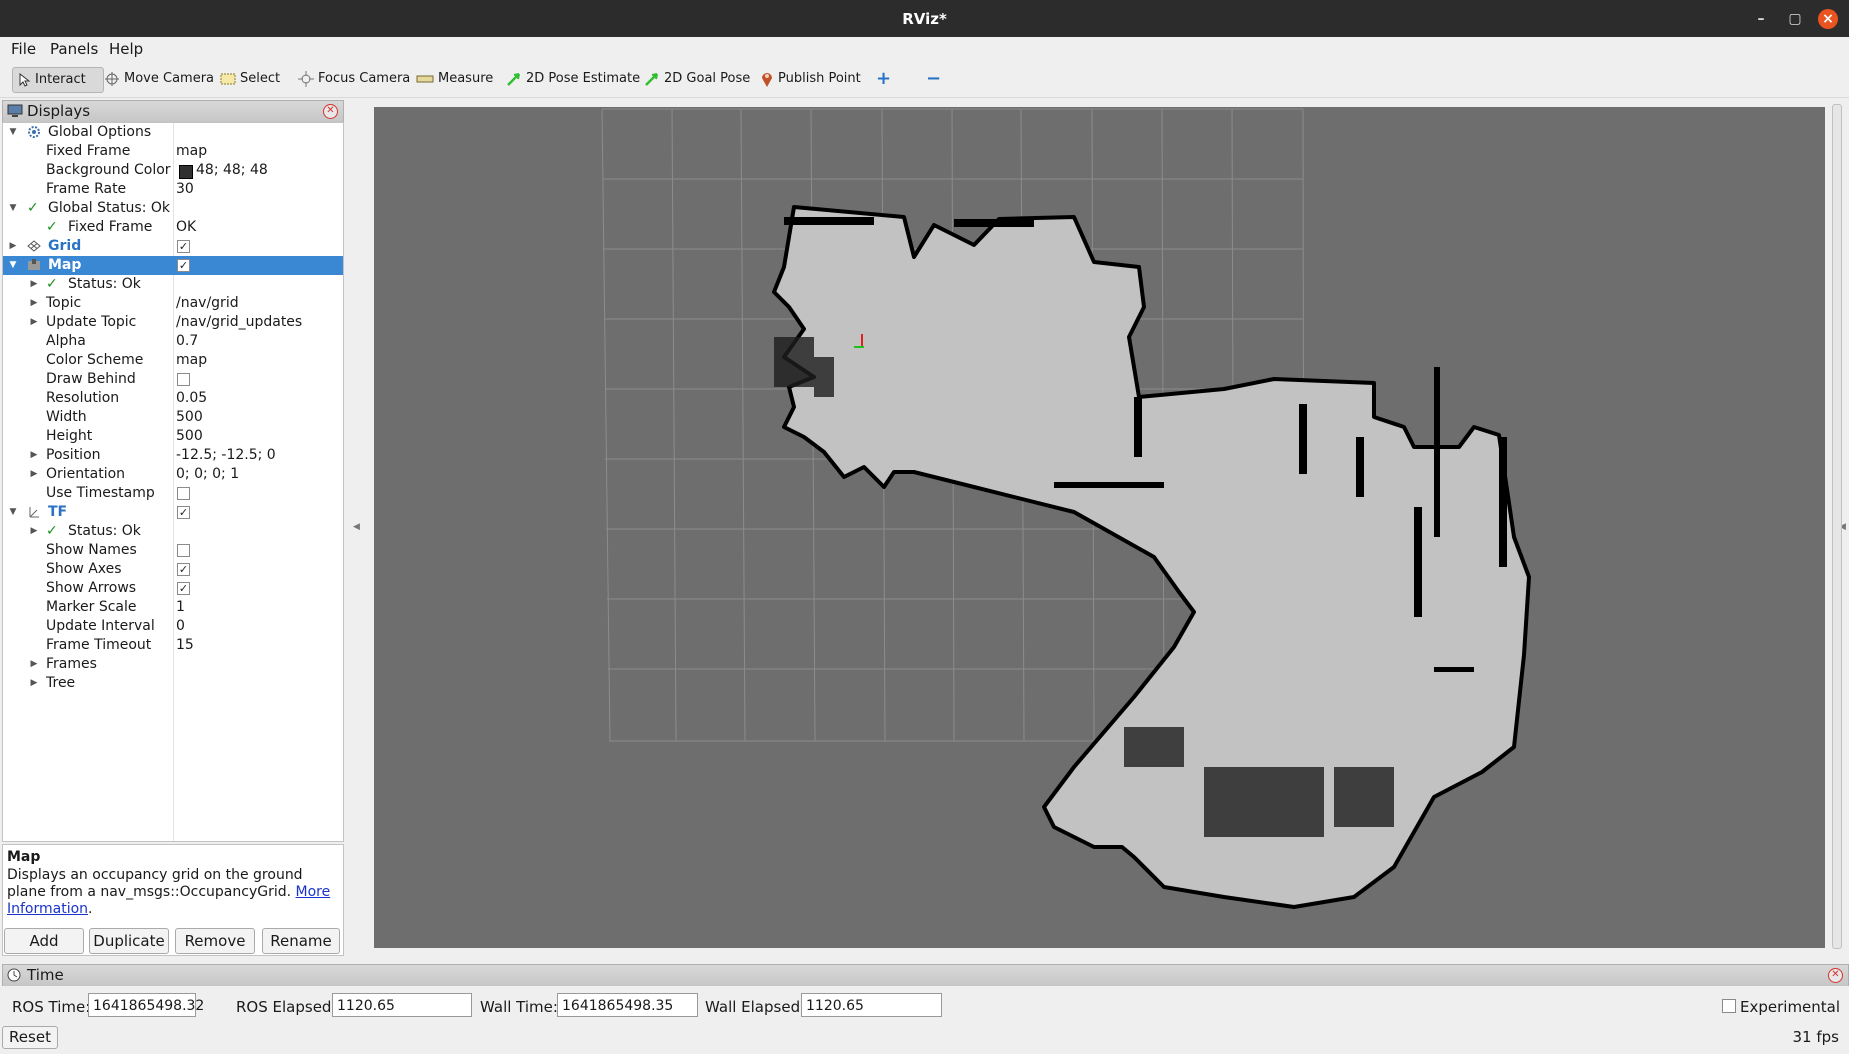  What do you see at coordinates (173, 417) in the screenshot?
I see `tree-row-width: Width 500` at bounding box center [173, 417].